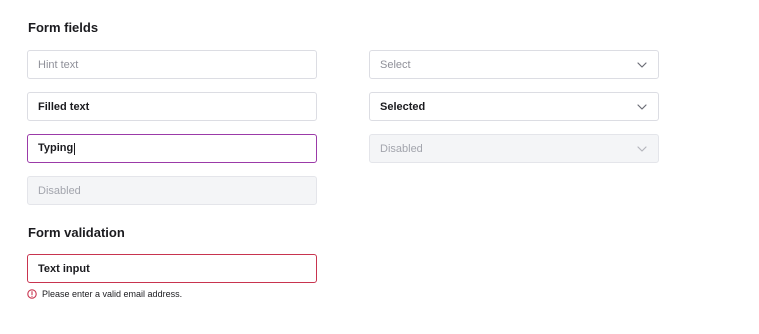 The image size is (759, 334). I want to click on typing-text-input: Typing, so click(172, 148).